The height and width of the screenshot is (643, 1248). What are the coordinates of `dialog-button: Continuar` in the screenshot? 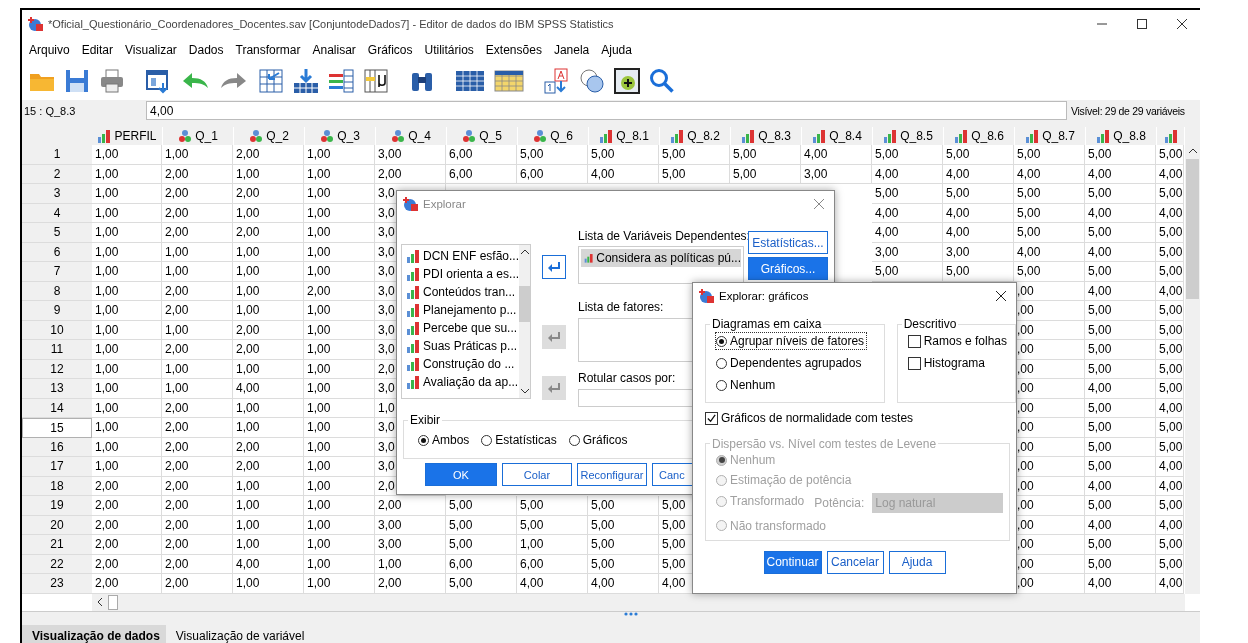 It's located at (792, 562).